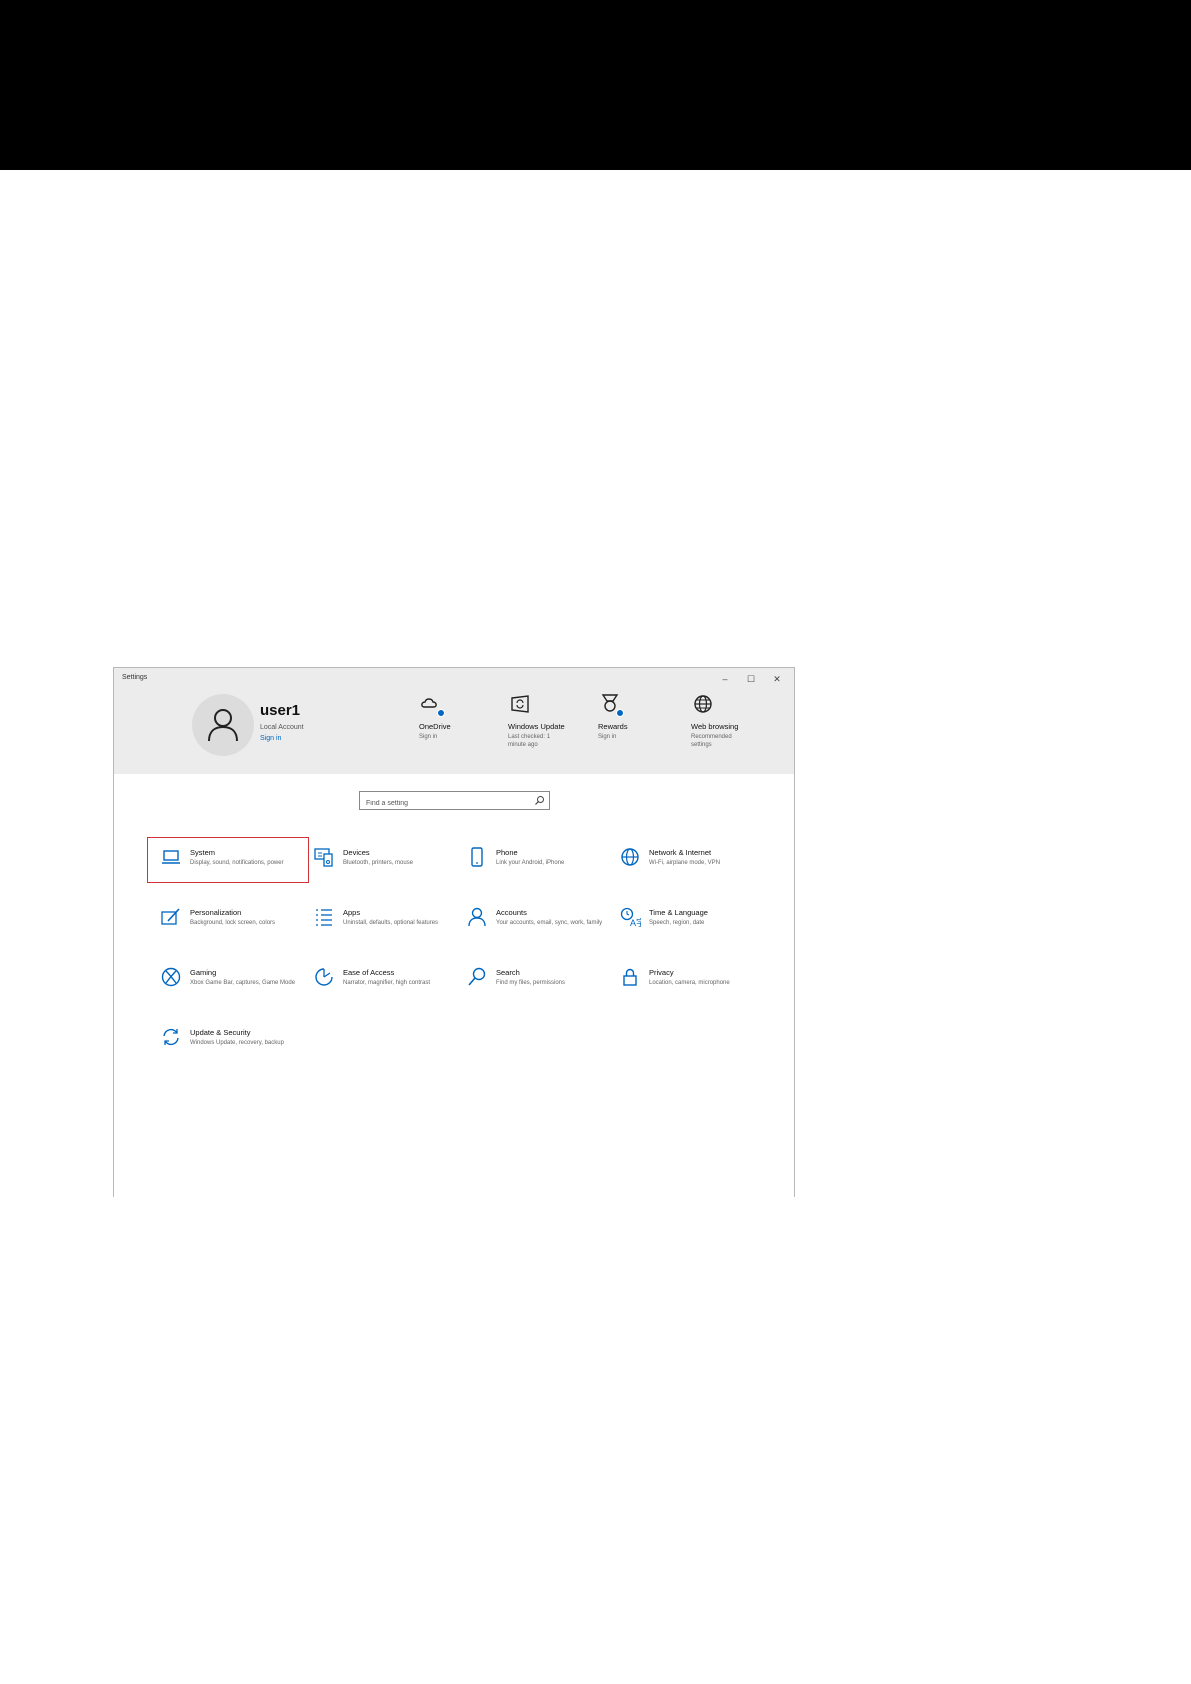 This screenshot has height=1684, width=1191. What do you see at coordinates (613, 726) in the screenshot?
I see `quick-link-label: Rewards` at bounding box center [613, 726].